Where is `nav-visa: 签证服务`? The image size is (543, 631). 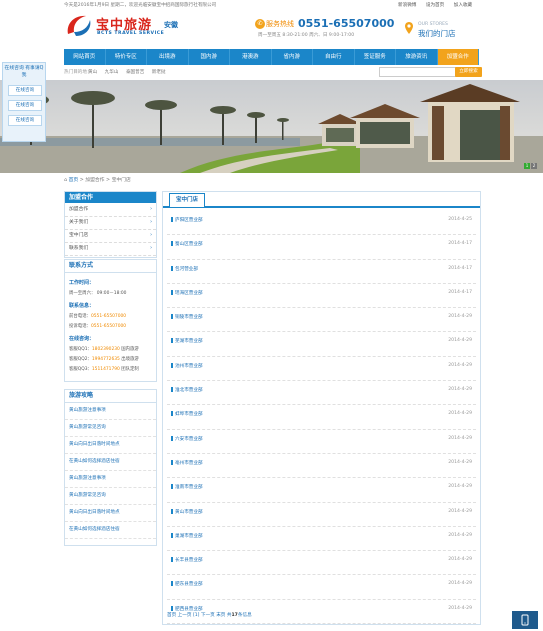
nav-visa: 签证服务 is located at coordinates (375, 57).